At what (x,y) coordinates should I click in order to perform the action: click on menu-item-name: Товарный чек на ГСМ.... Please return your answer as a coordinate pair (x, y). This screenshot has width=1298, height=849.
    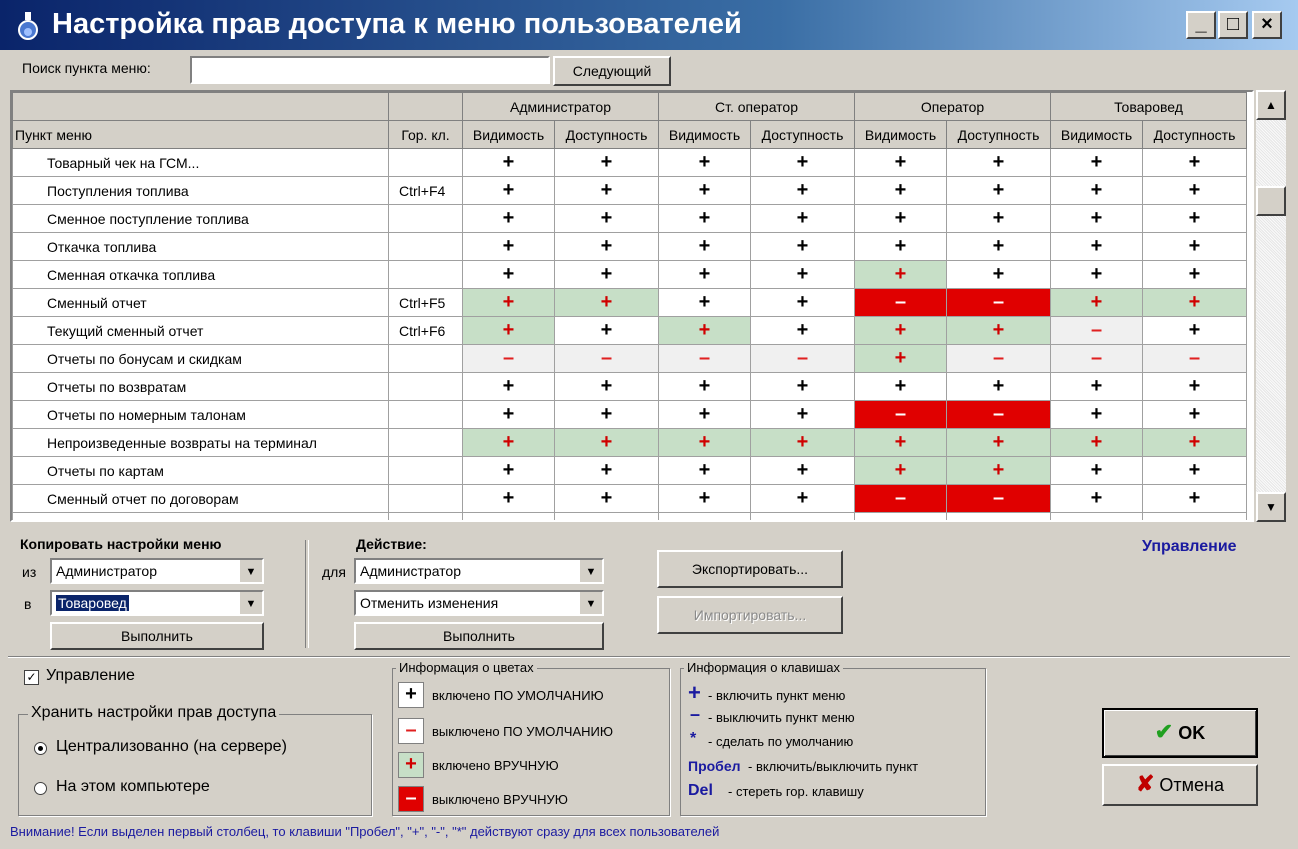
    Looking at the image, I should click on (200, 162).